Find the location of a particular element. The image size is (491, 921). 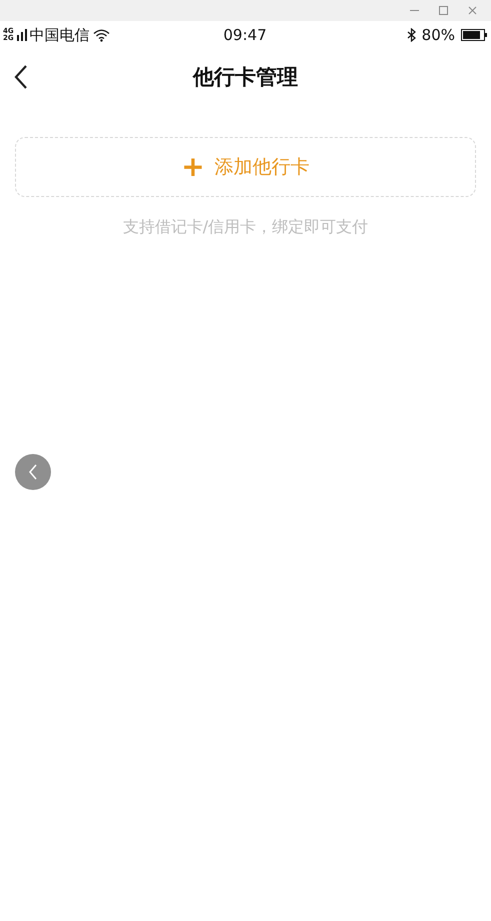

battery-icon is located at coordinates (474, 35).